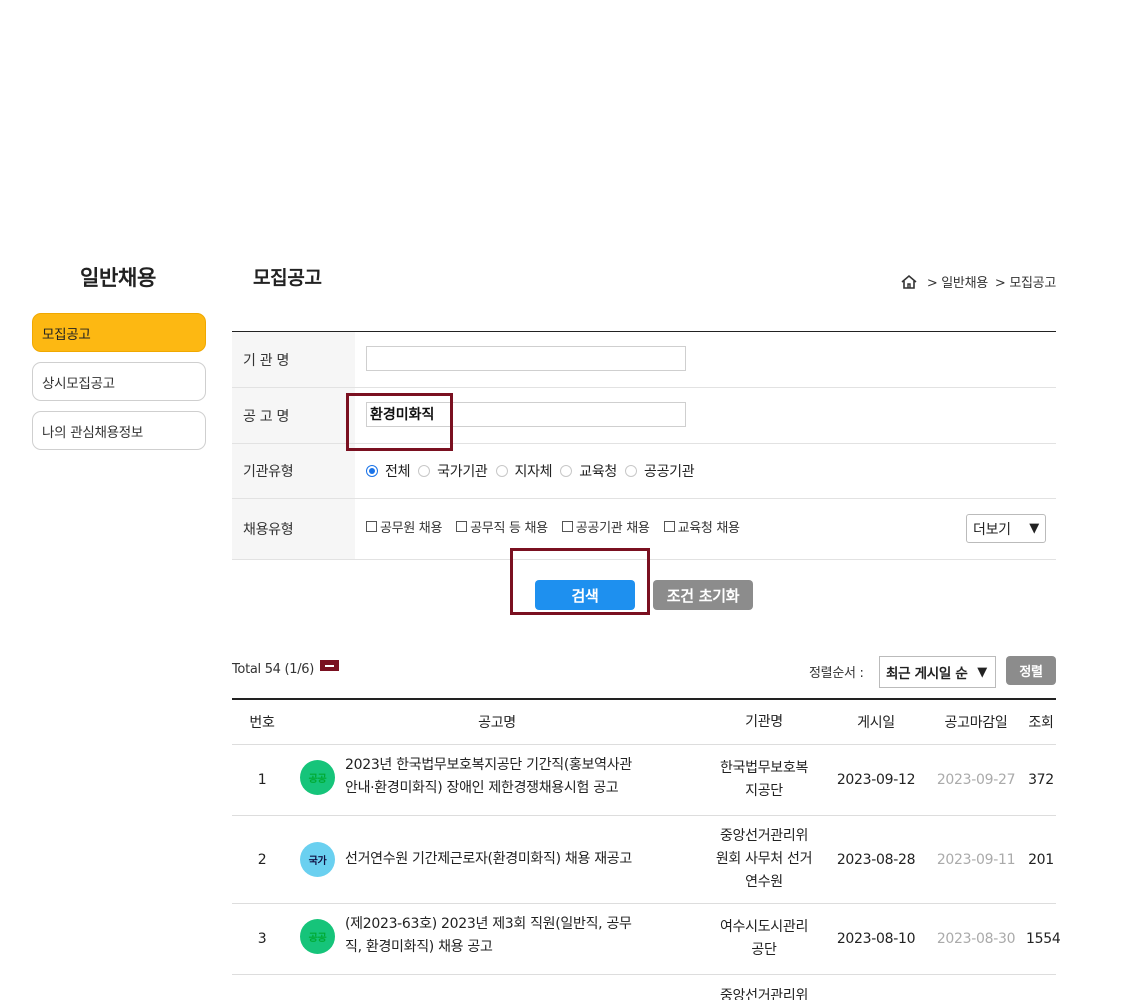 Image resolution: width=1123 pixels, height=1000 pixels. Describe the element at coordinates (764, 994) in the screenshot. I see `row-org: 중앙선거관리위` at that location.